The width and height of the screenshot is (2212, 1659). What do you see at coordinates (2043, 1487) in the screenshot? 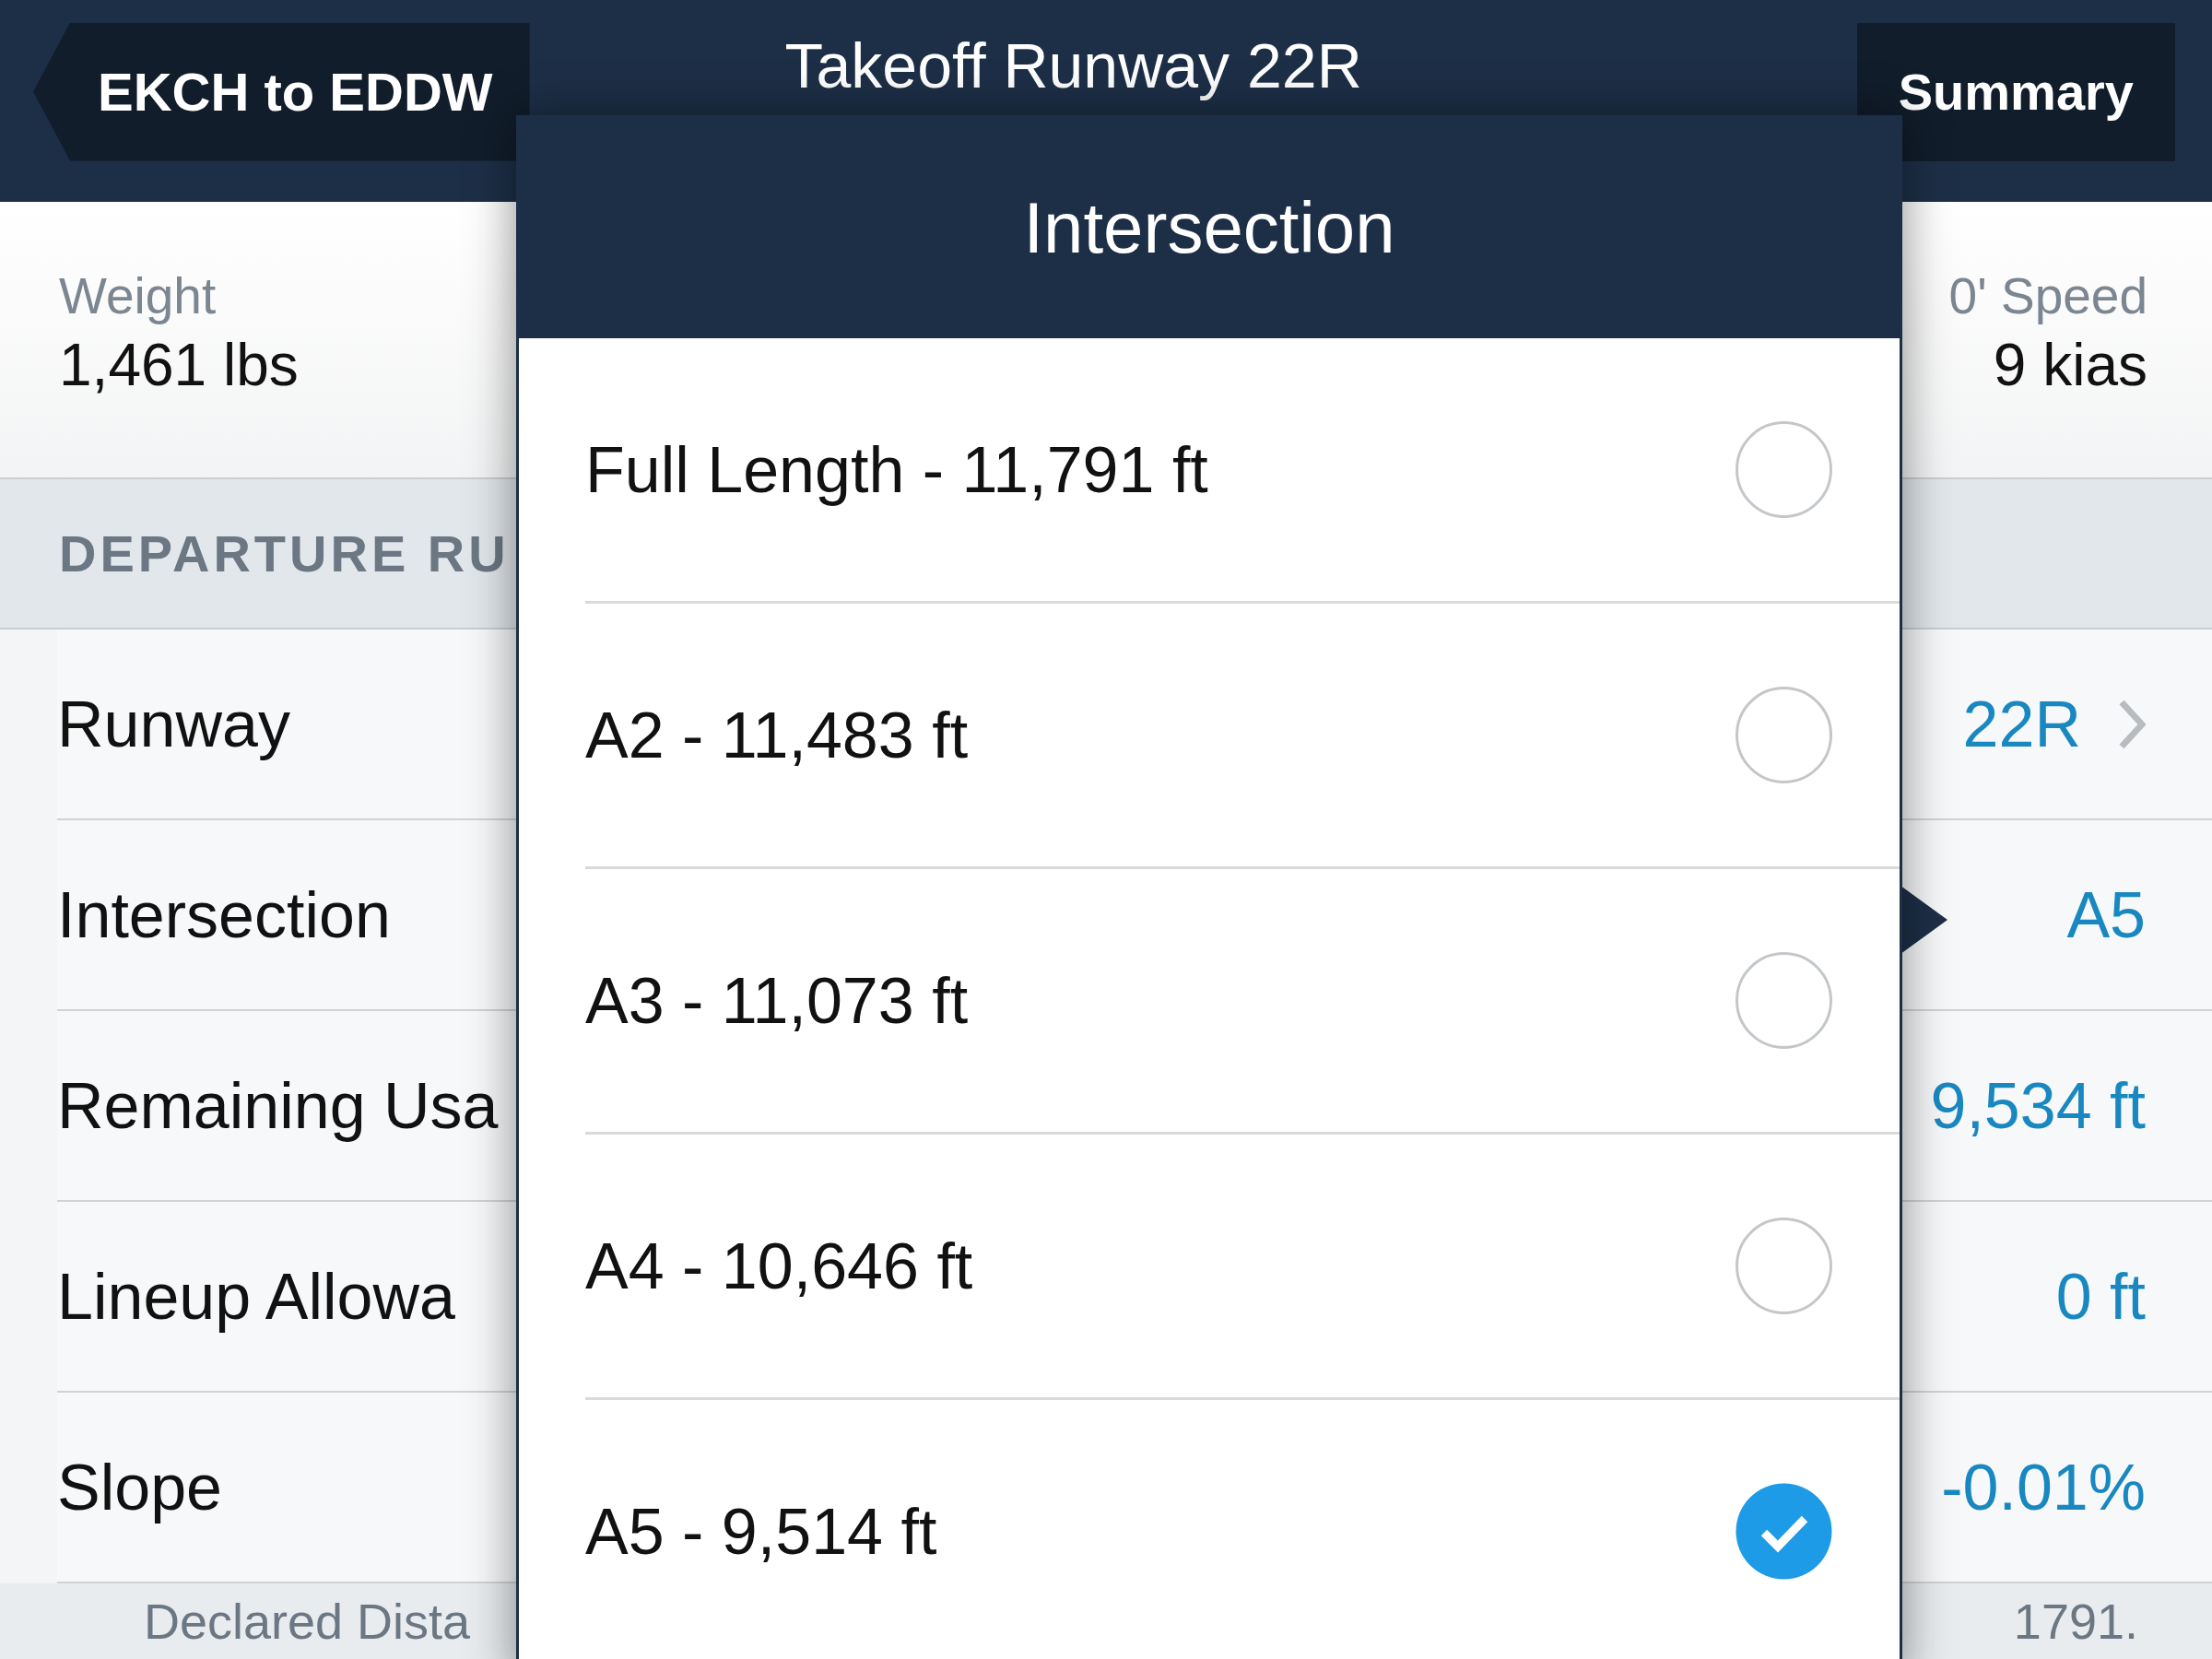
I see `row-value: -0.01%` at bounding box center [2043, 1487].